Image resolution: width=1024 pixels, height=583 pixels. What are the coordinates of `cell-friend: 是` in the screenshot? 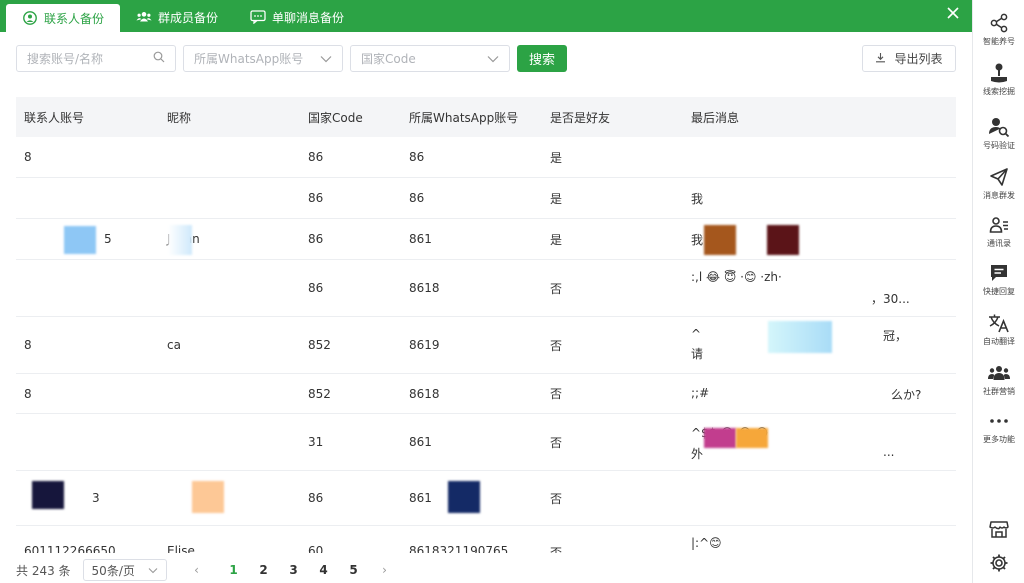 It's located at (556, 157).